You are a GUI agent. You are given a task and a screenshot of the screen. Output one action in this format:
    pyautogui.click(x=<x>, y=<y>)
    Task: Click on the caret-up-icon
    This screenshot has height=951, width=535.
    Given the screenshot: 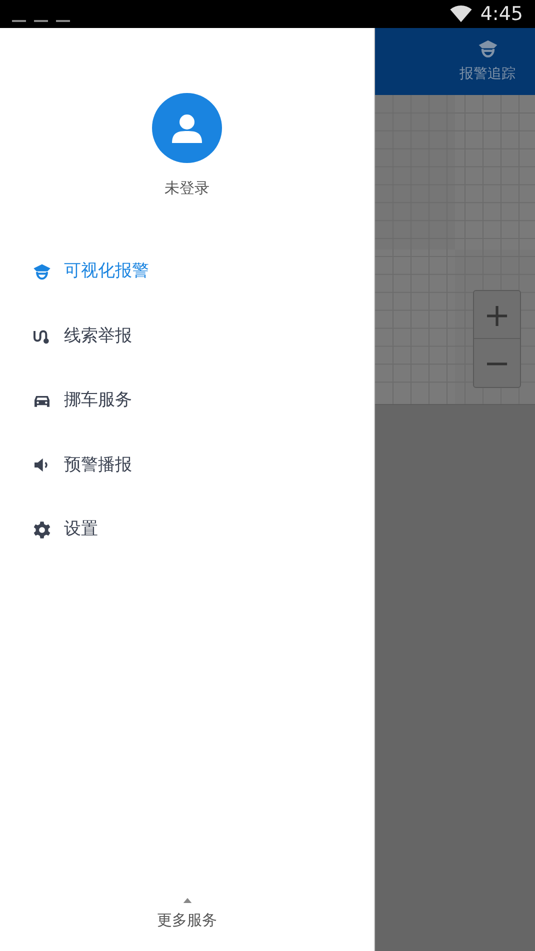 What is the action you would take?
    pyautogui.click(x=187, y=900)
    